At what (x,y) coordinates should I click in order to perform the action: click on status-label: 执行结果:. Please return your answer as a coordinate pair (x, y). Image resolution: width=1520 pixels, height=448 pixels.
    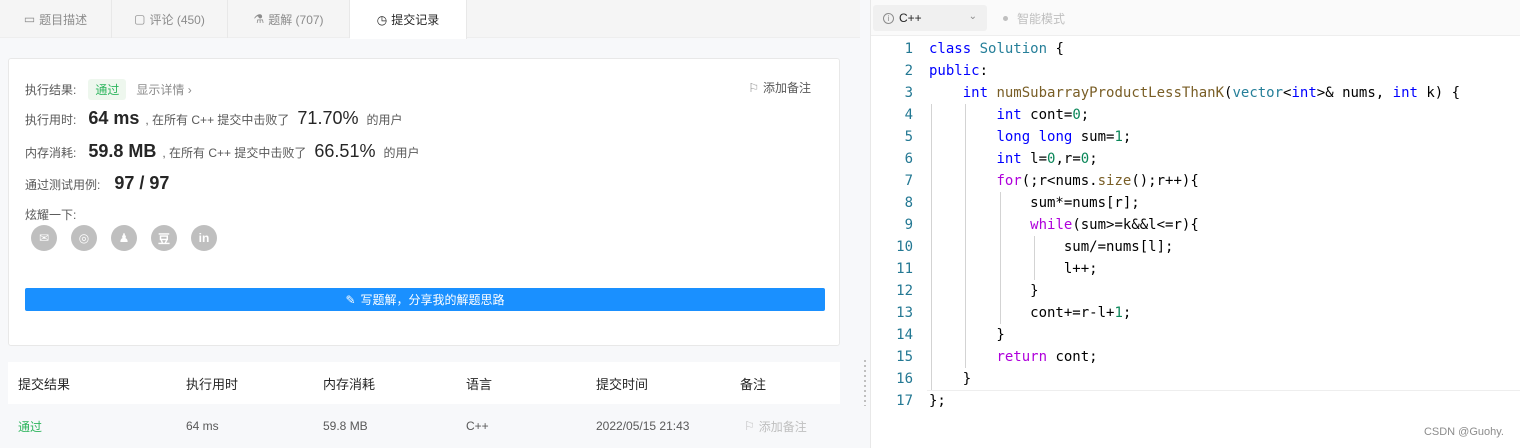
    Looking at the image, I should click on (51, 90).